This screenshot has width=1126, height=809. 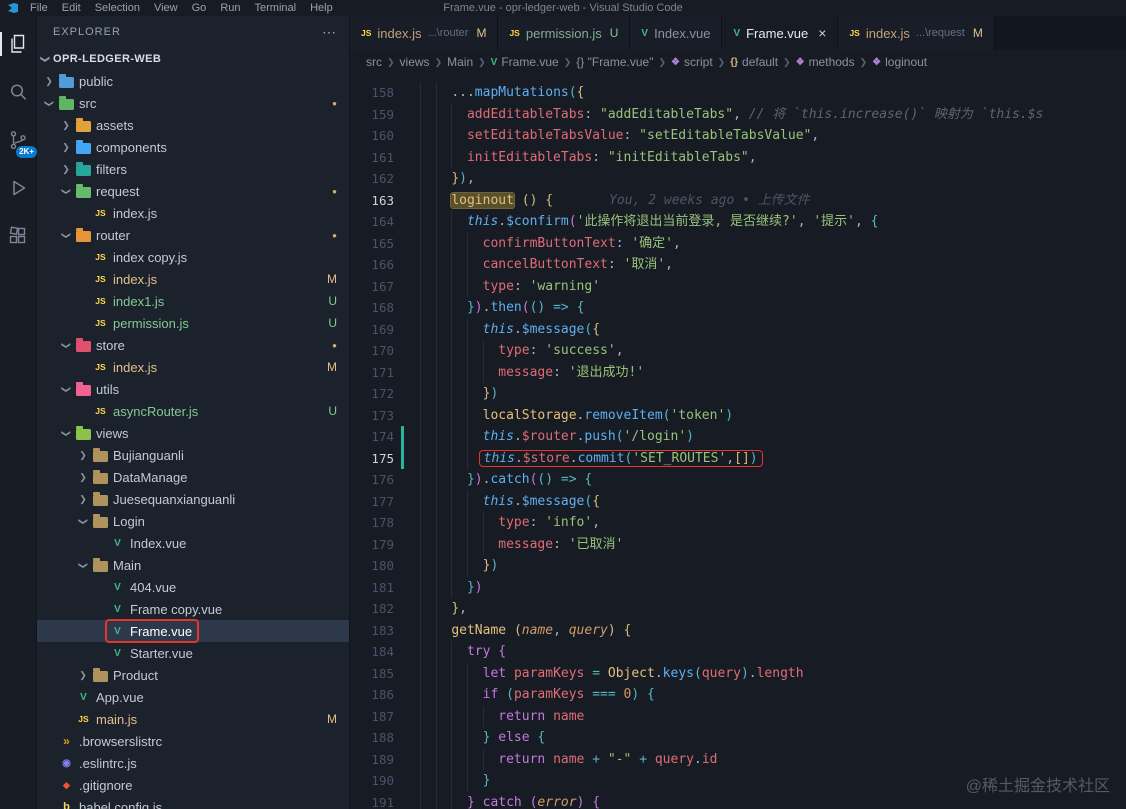 What do you see at coordinates (193, 587) in the screenshot?
I see `tree-item-404-vue: V 404.vue` at bounding box center [193, 587].